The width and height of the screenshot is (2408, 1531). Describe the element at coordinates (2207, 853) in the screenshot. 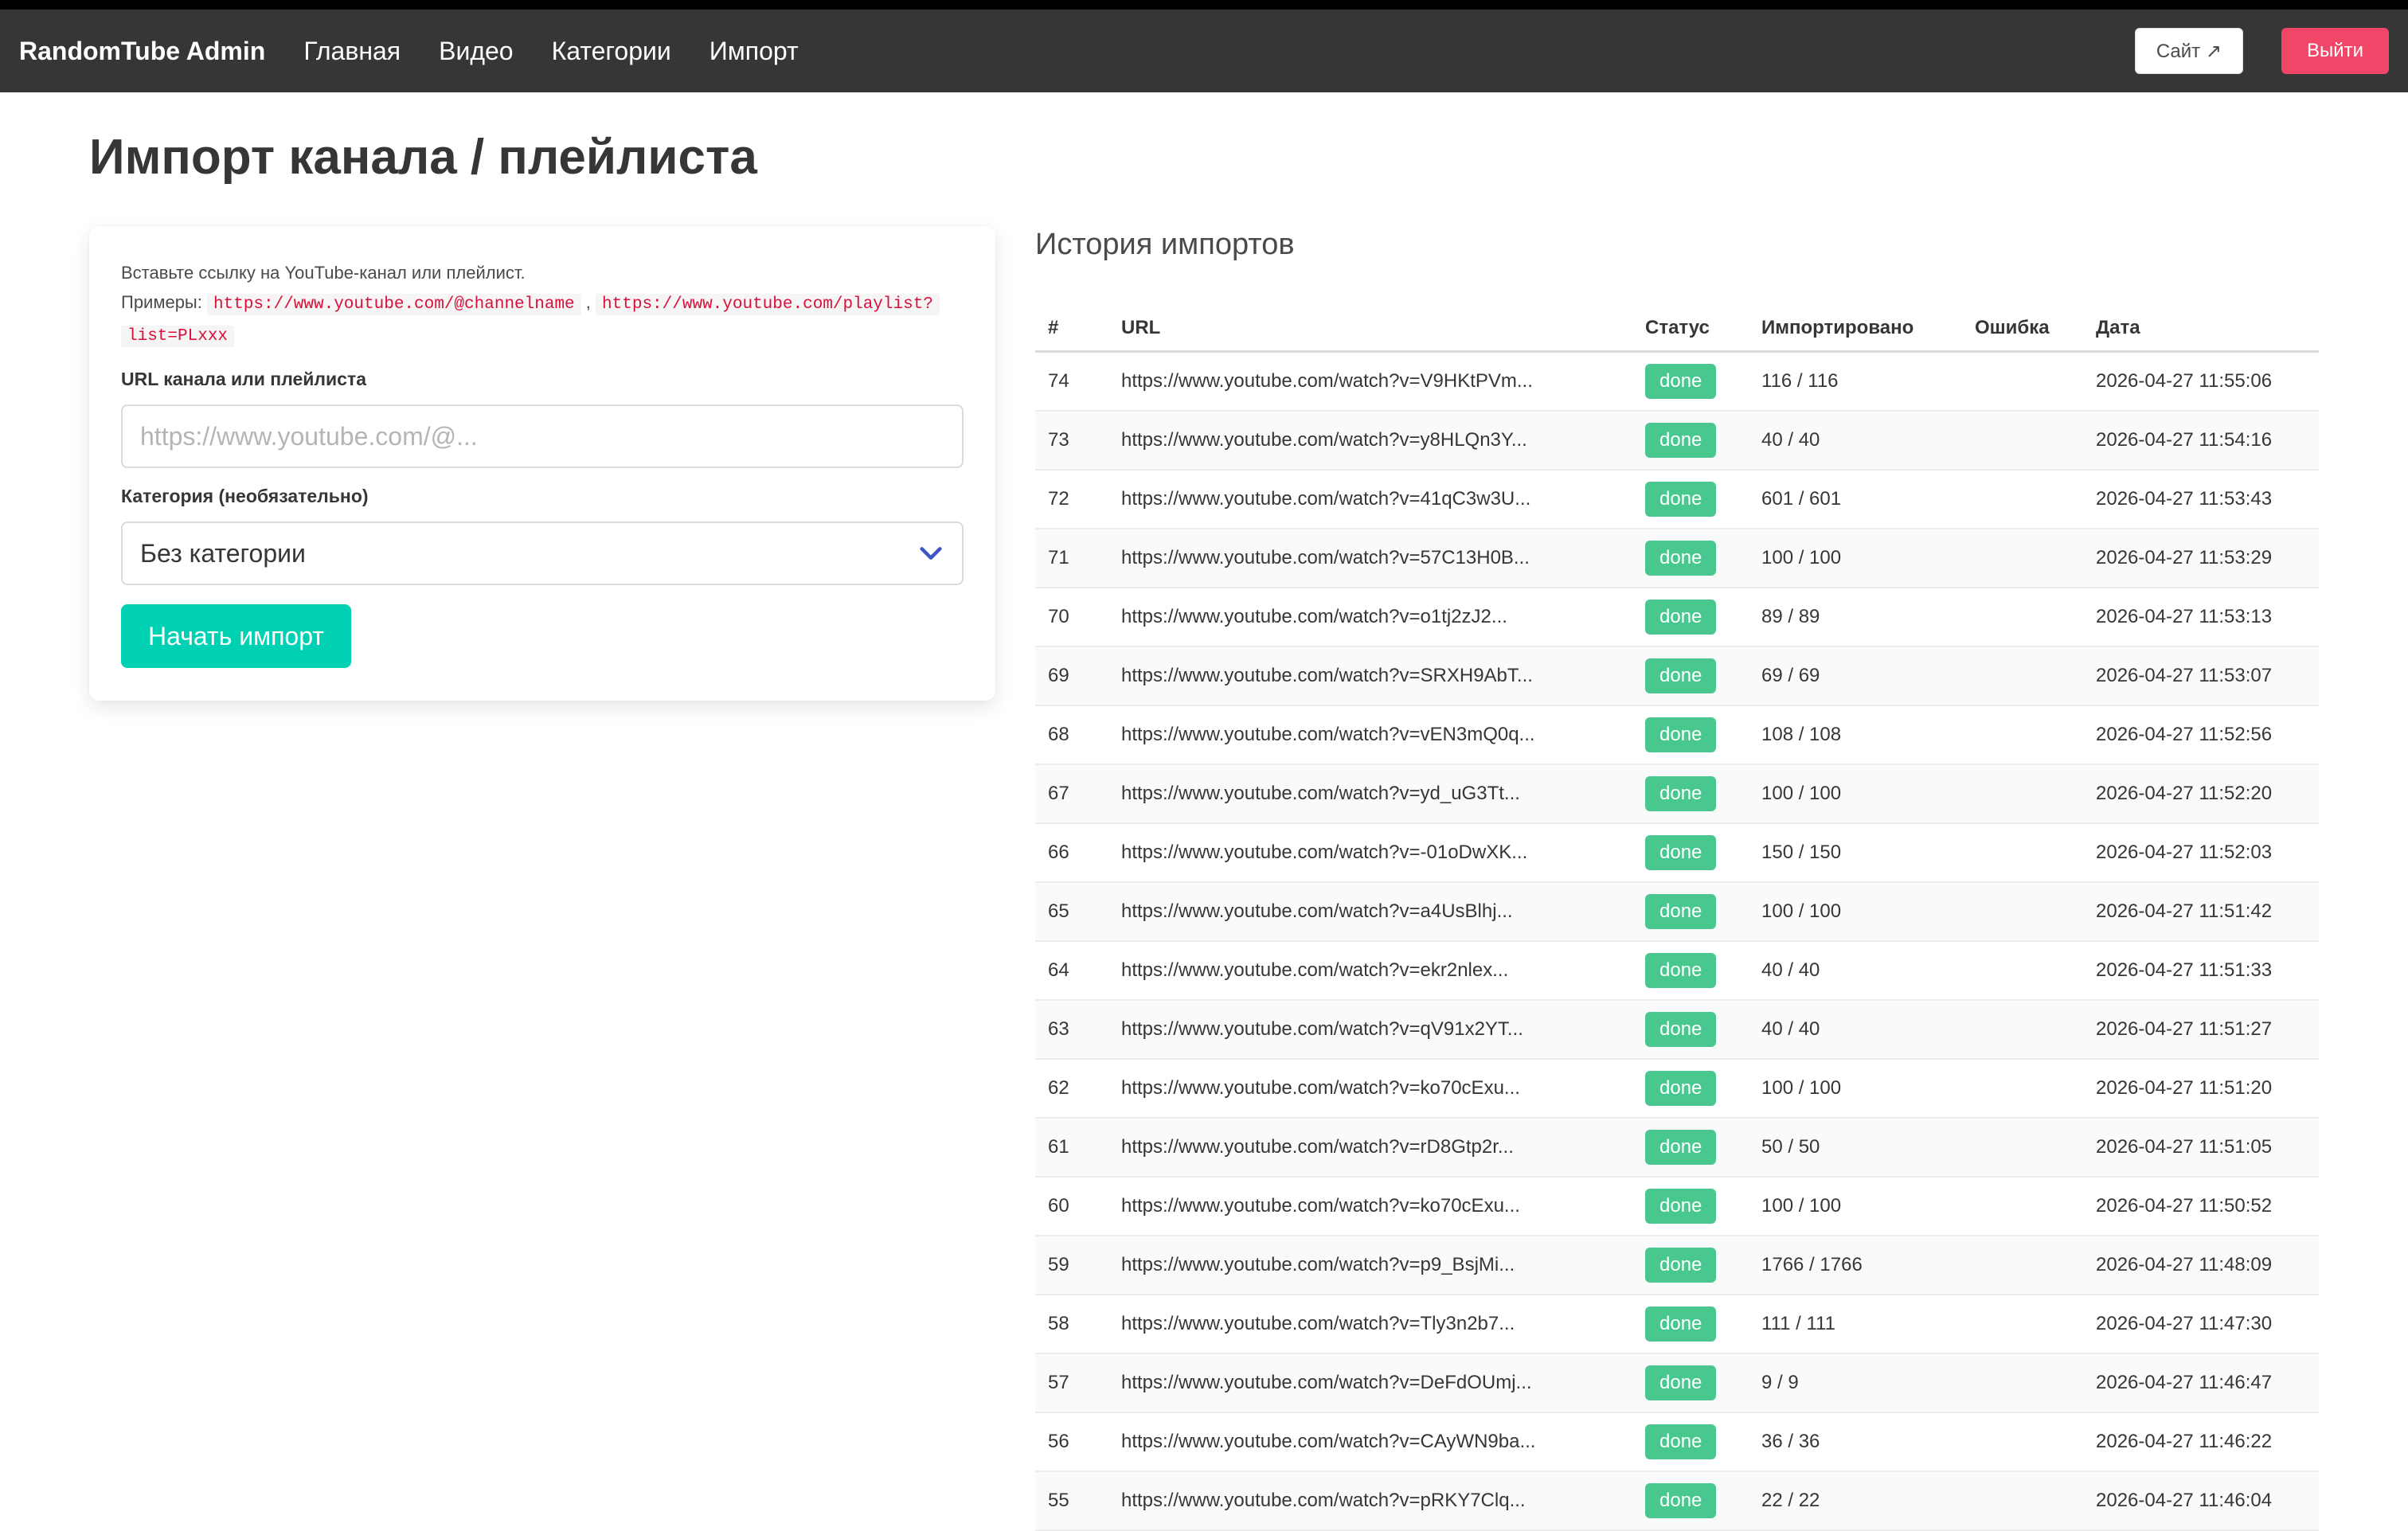

I see `row-date: 2026-04-27 11:52:03` at that location.